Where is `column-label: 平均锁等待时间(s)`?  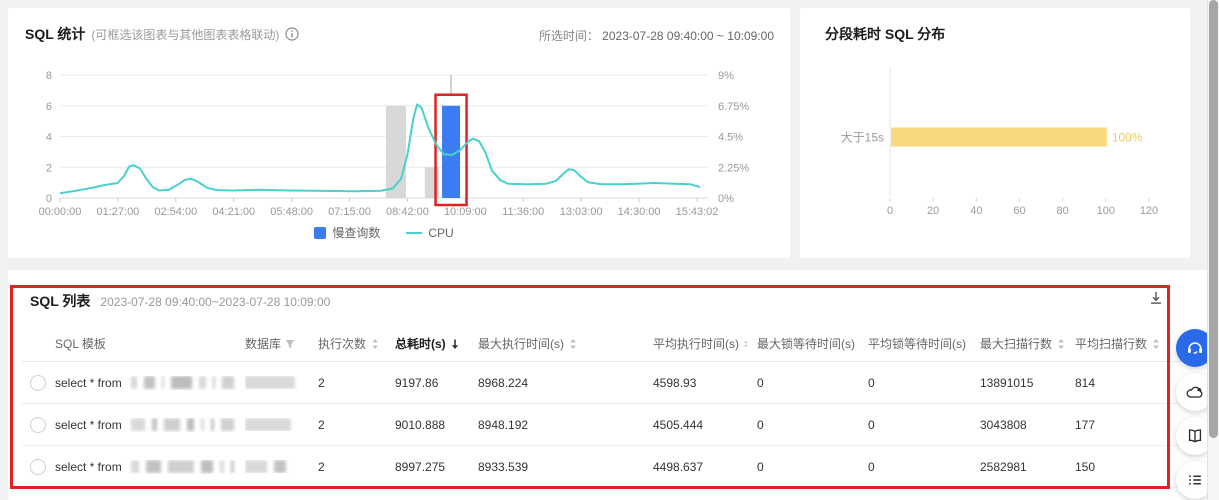
column-label: 平均锁等待时间(s) is located at coordinates (917, 344).